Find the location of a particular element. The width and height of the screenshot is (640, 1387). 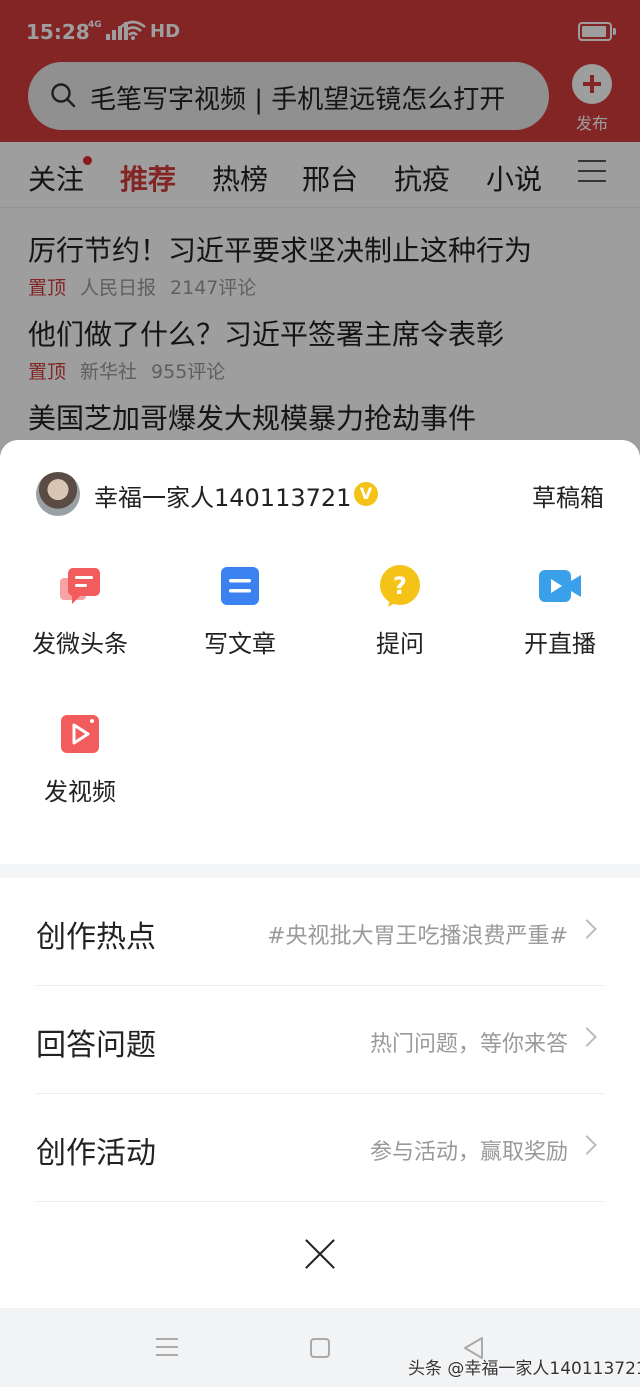

live-icon is located at coordinates (560, 586).